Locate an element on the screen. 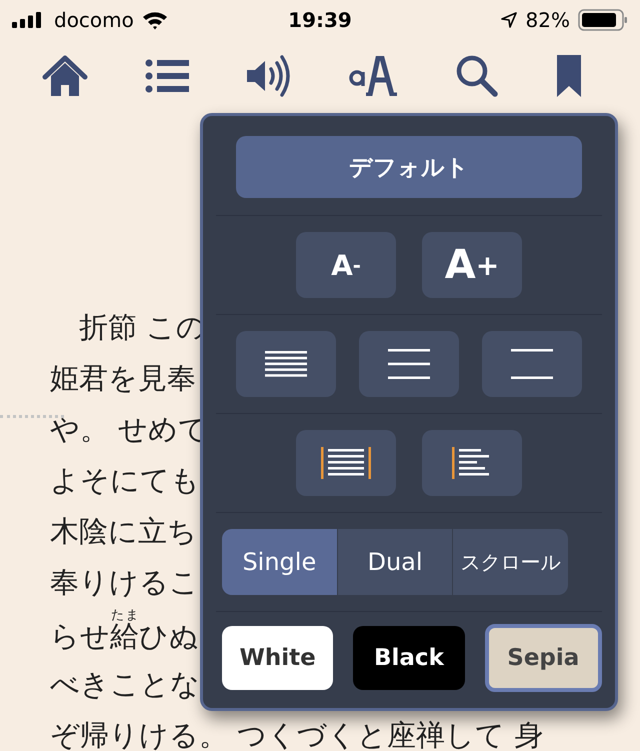 This screenshot has width=640, height=751. page-mode-tab: スクロール is located at coordinates (510, 562).